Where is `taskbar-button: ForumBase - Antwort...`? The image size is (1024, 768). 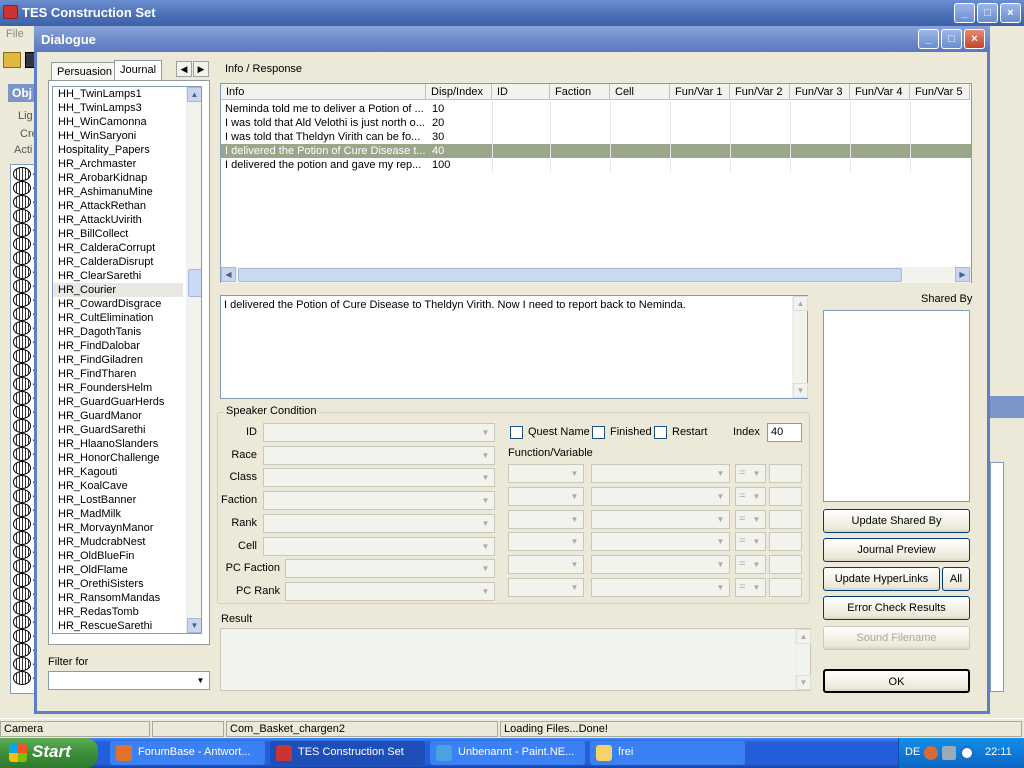 taskbar-button: ForumBase - Antwort... is located at coordinates (187, 753).